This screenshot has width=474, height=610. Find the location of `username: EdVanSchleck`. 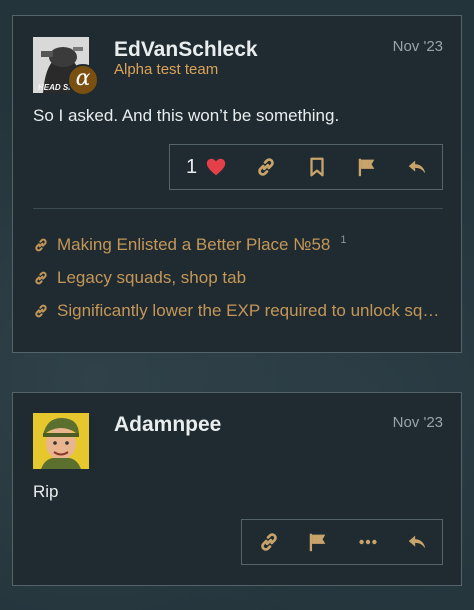

username: EdVanSchleck is located at coordinates (186, 50).